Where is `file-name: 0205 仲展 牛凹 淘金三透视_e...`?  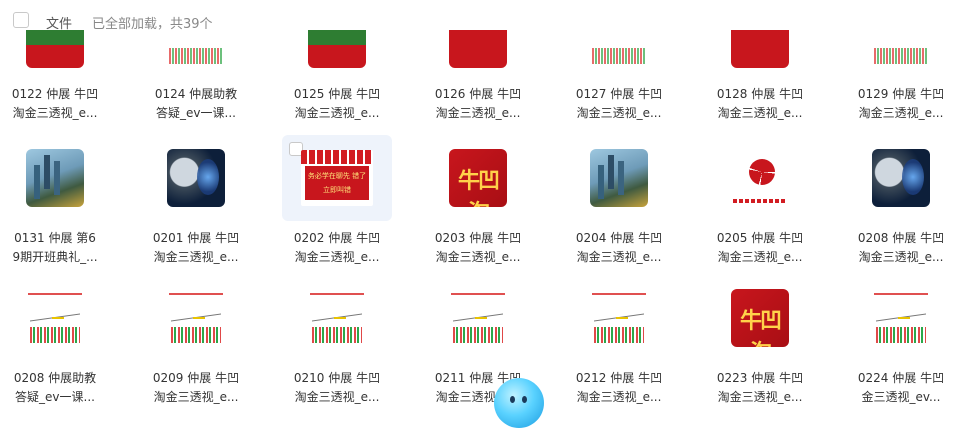
file-name: 0205 仲展 牛凹 淘金三透视_e... is located at coordinates (760, 248).